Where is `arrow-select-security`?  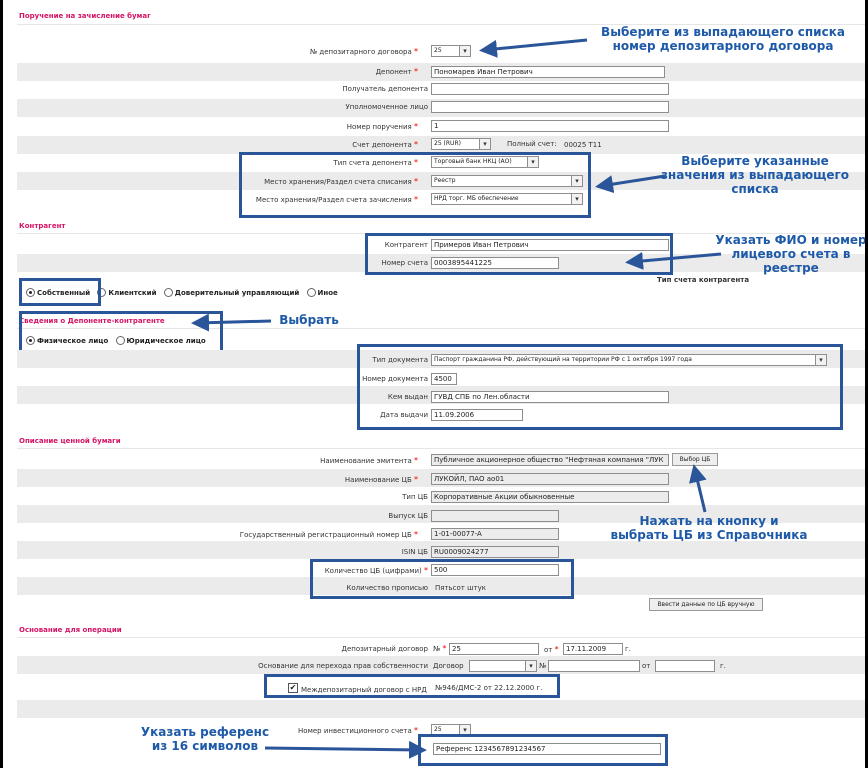 arrow-select-security is located at coordinates (698, 488).